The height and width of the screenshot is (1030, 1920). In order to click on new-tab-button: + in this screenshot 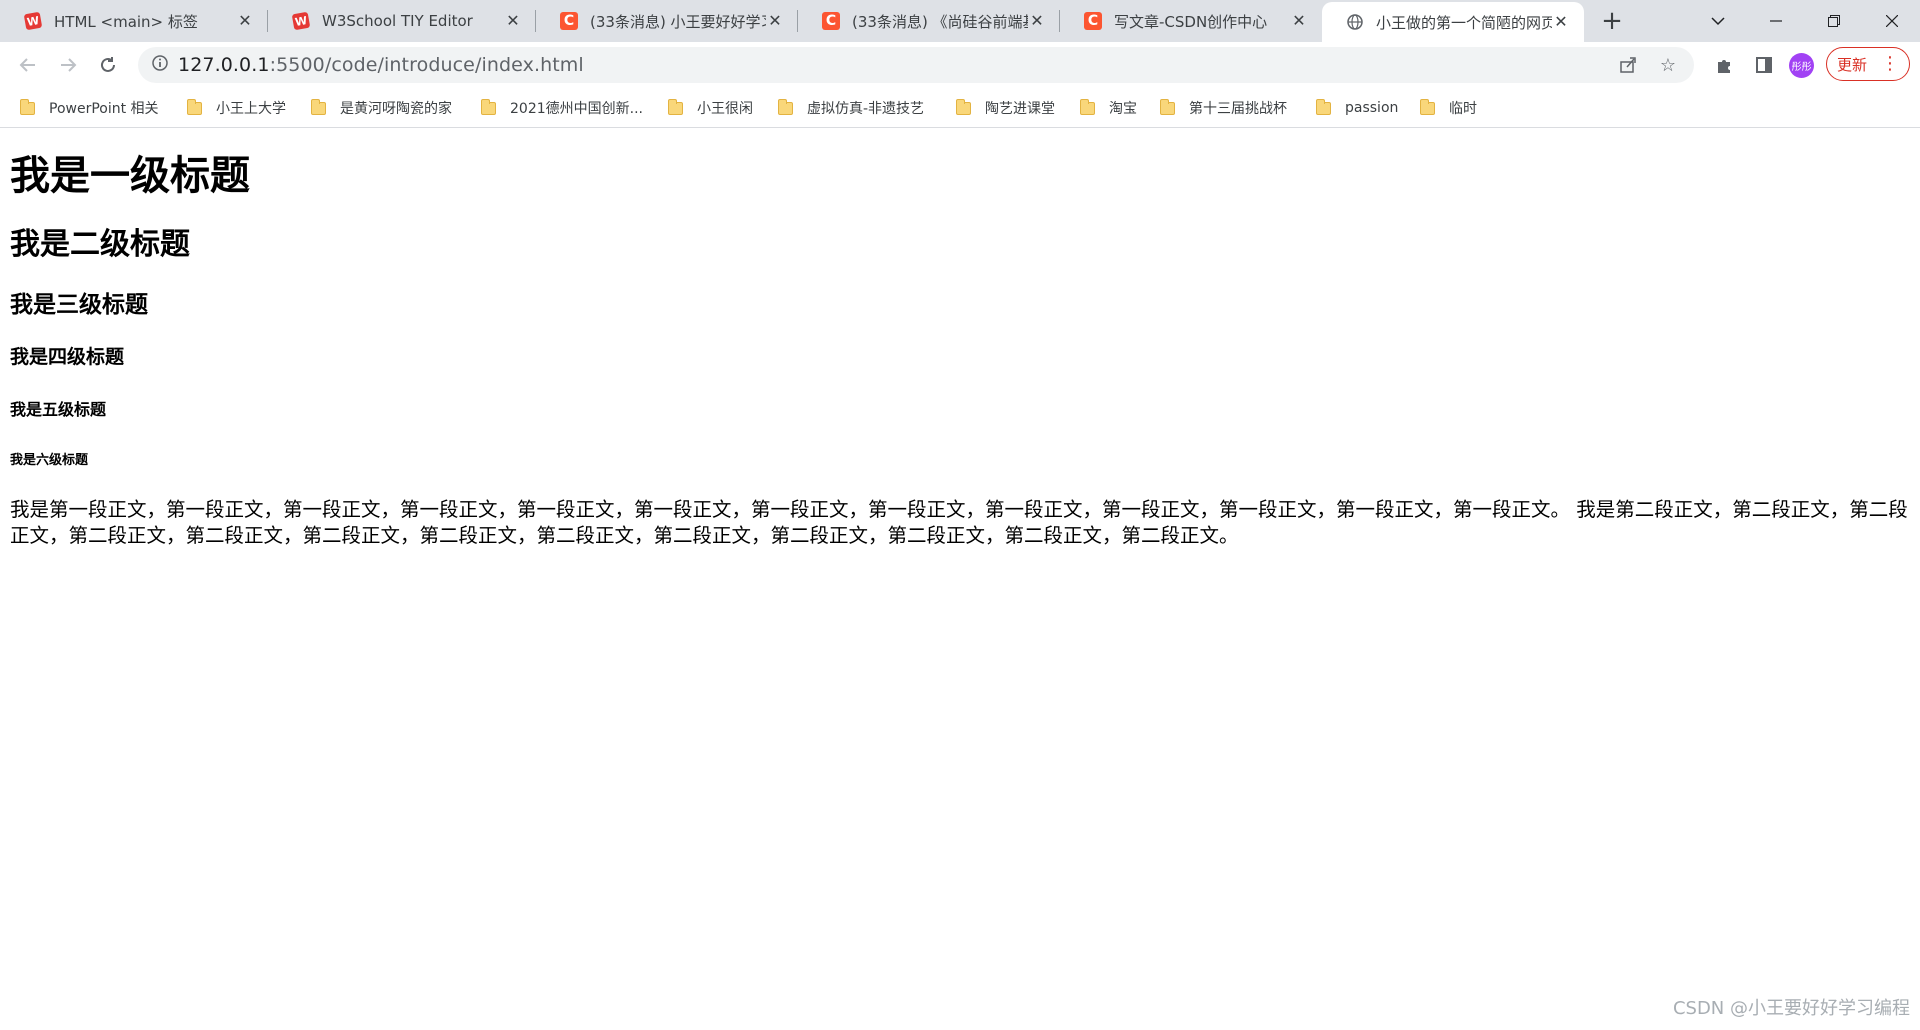, I will do `click(1612, 21)`.